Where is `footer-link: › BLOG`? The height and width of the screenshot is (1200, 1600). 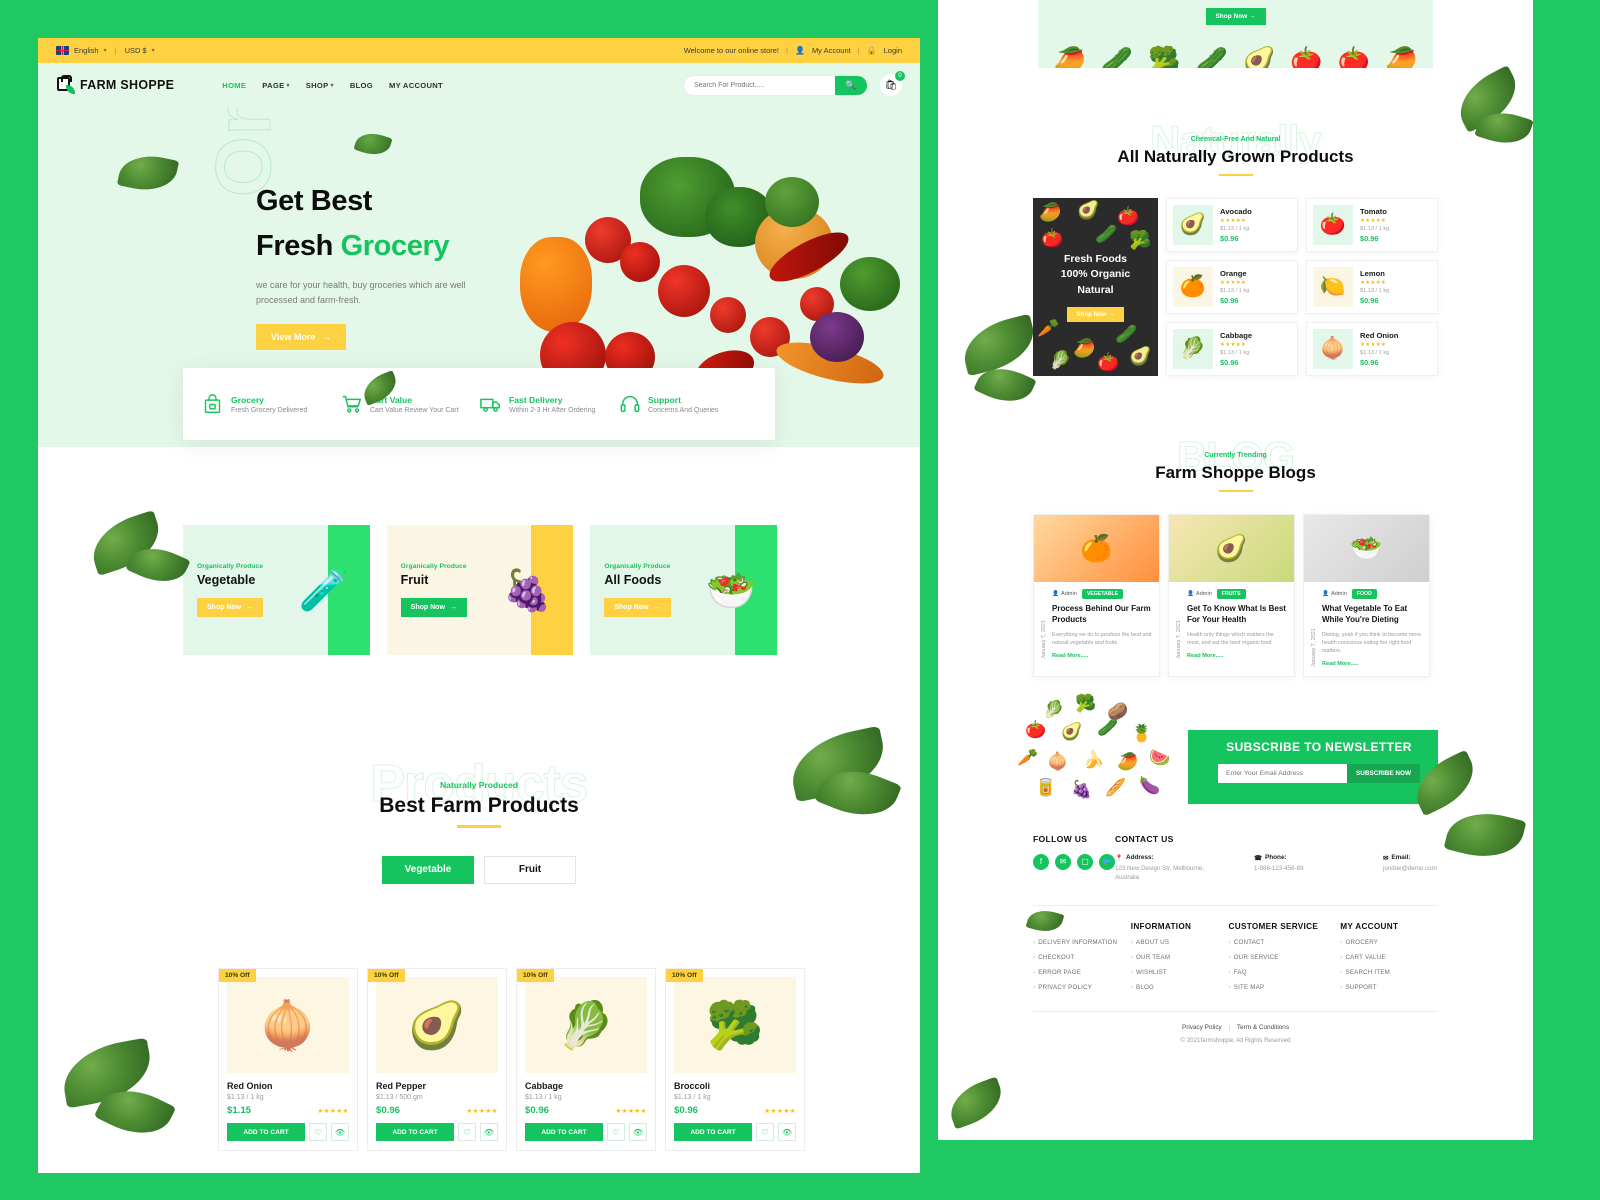
footer-link: › BLOG is located at coordinates (1180, 987).